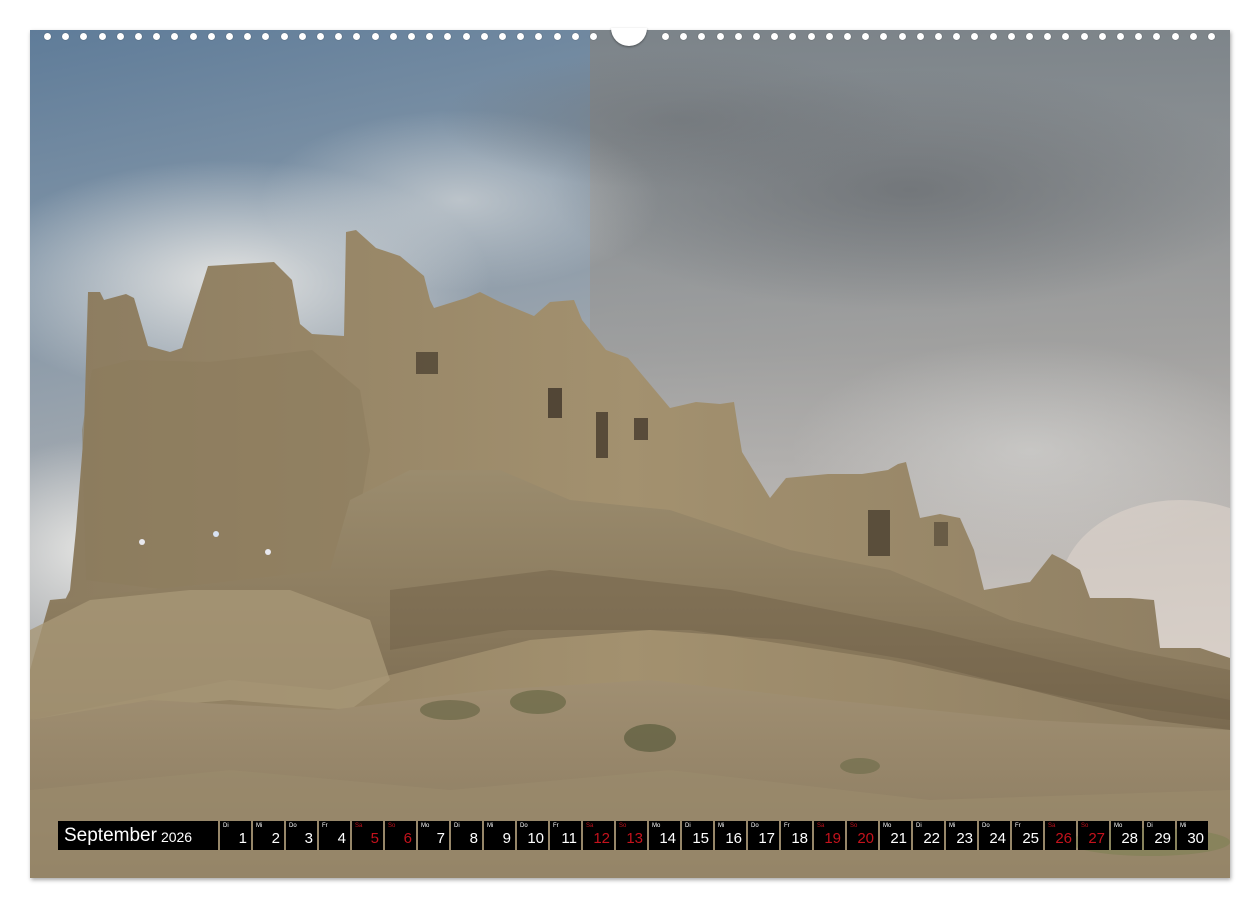 This screenshot has width=1260, height=908. What do you see at coordinates (334, 835) in the screenshot?
I see `day-cell: Fr 4` at bounding box center [334, 835].